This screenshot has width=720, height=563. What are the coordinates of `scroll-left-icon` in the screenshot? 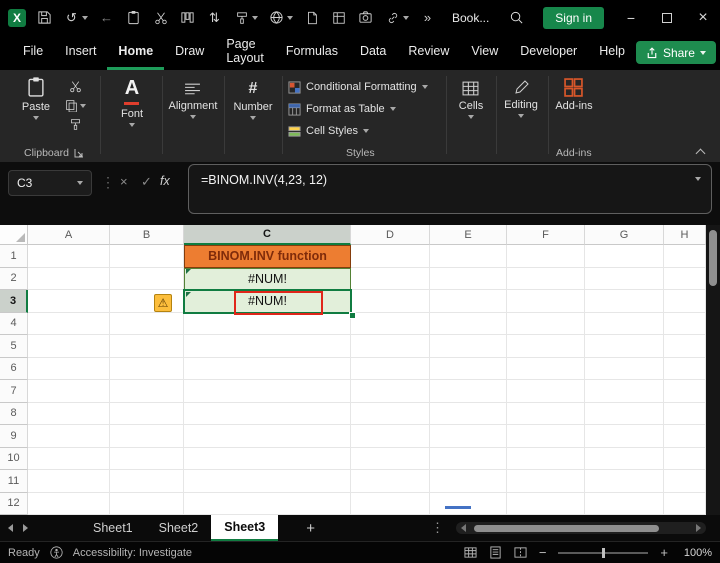 It's located at (463, 528).